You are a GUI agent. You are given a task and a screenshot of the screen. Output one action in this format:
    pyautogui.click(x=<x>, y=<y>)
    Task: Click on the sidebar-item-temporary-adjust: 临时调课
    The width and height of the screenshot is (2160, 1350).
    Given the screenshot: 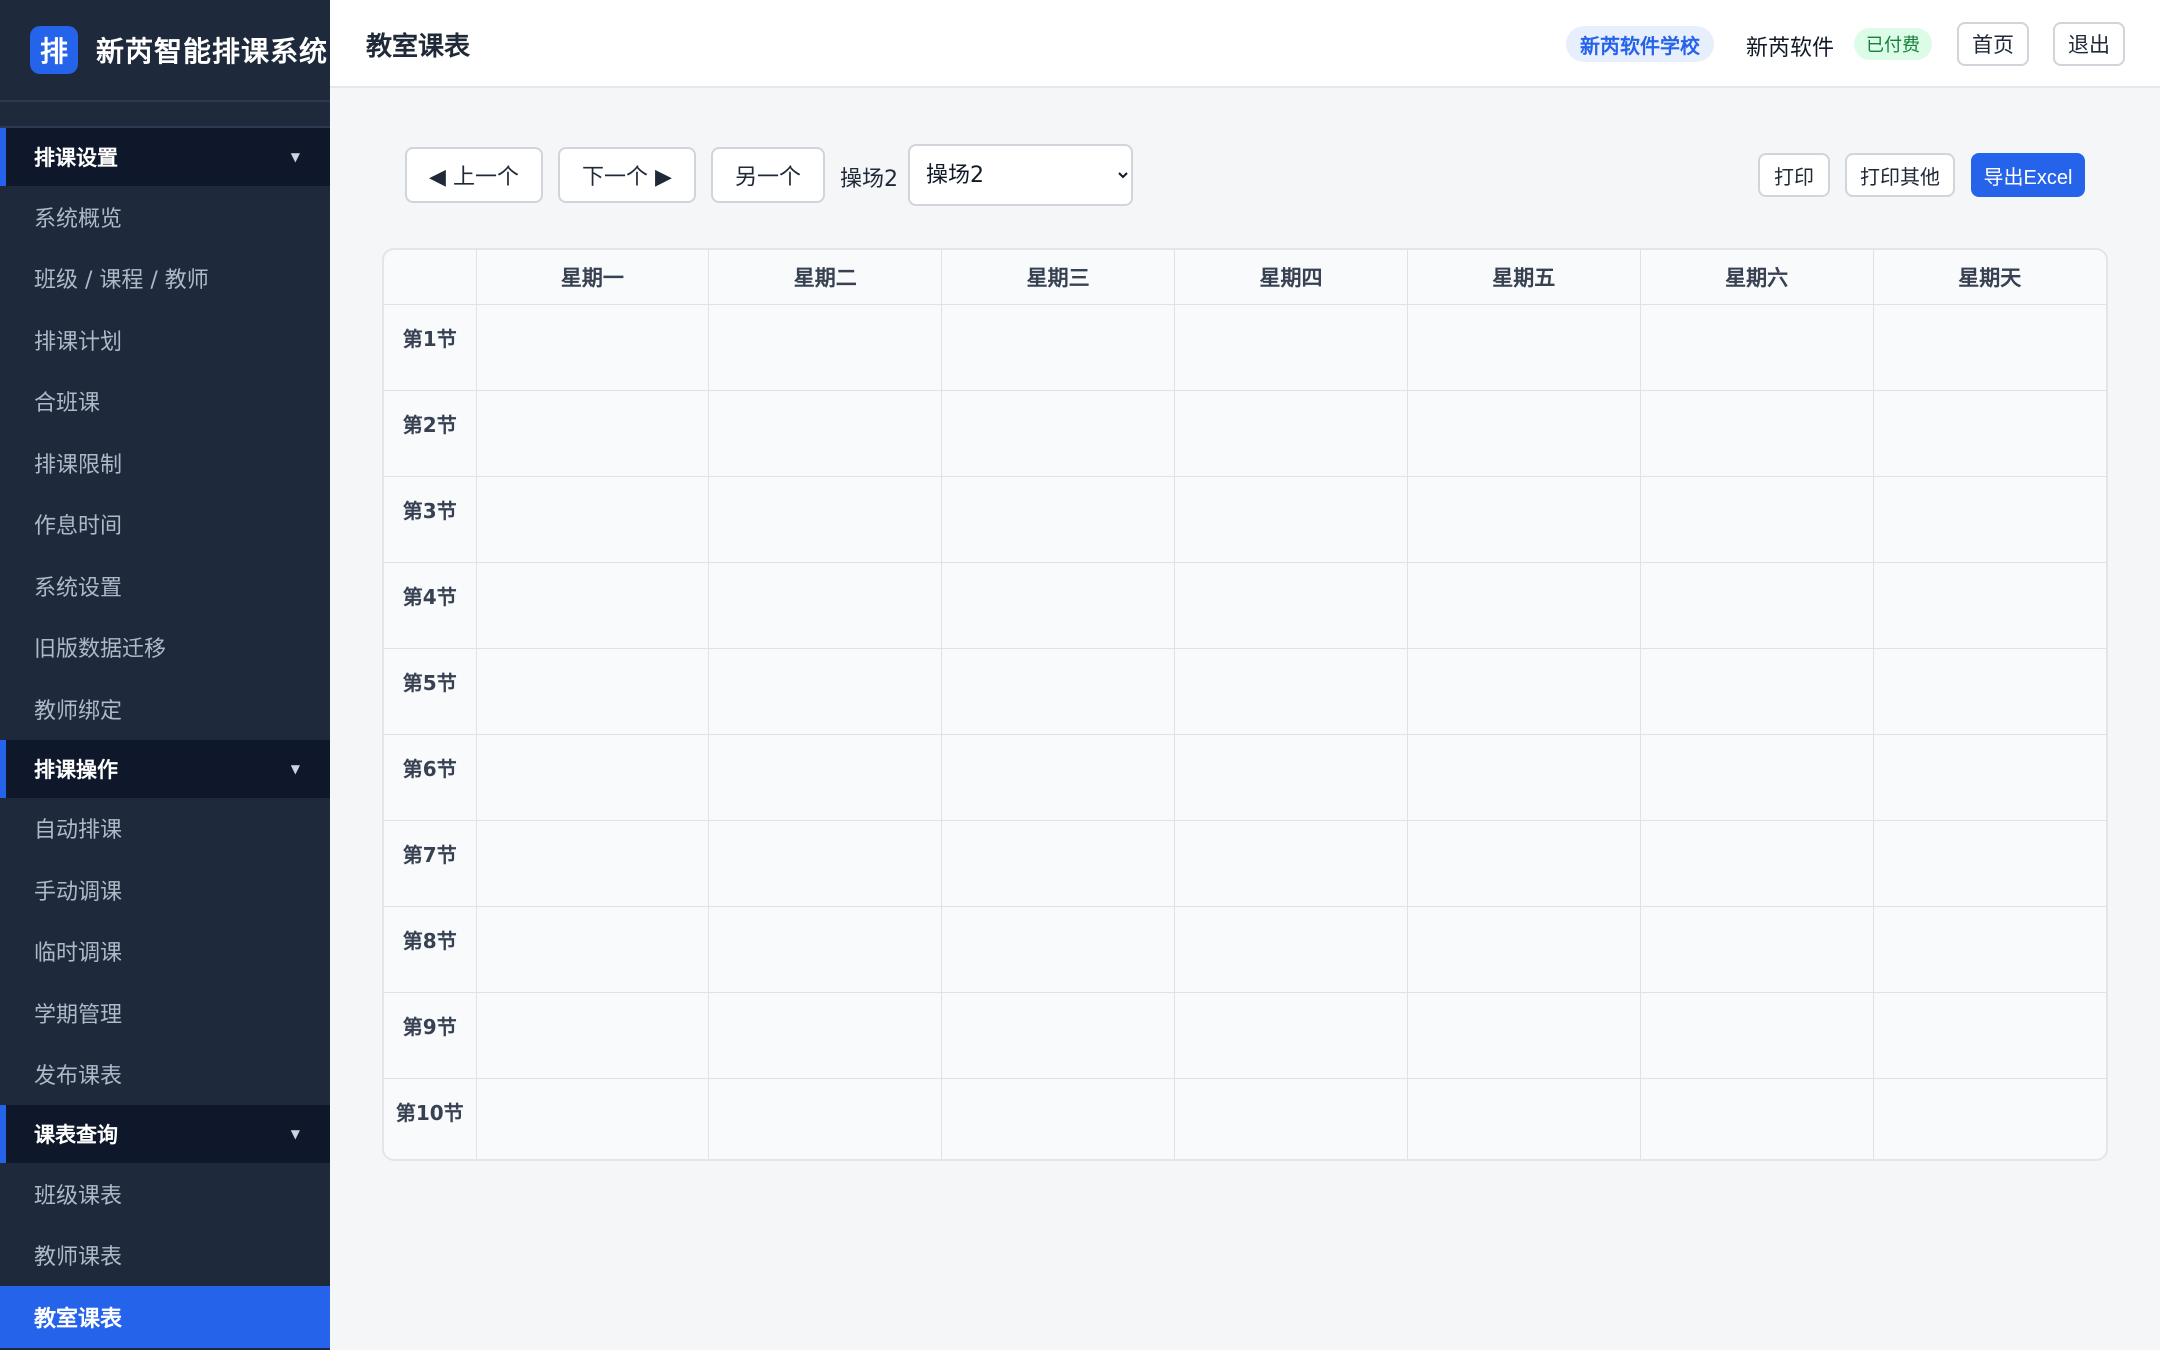 What is the action you would take?
    pyautogui.click(x=165, y=952)
    